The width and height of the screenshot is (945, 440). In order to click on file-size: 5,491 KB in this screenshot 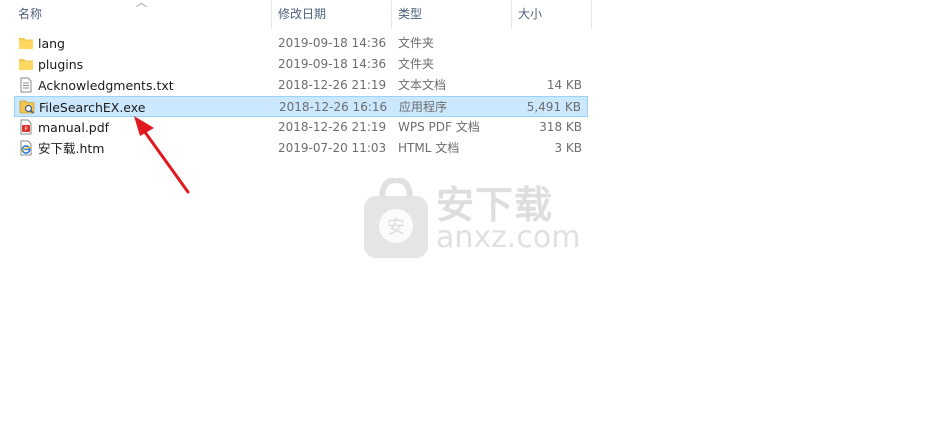, I will do `click(553, 107)`.